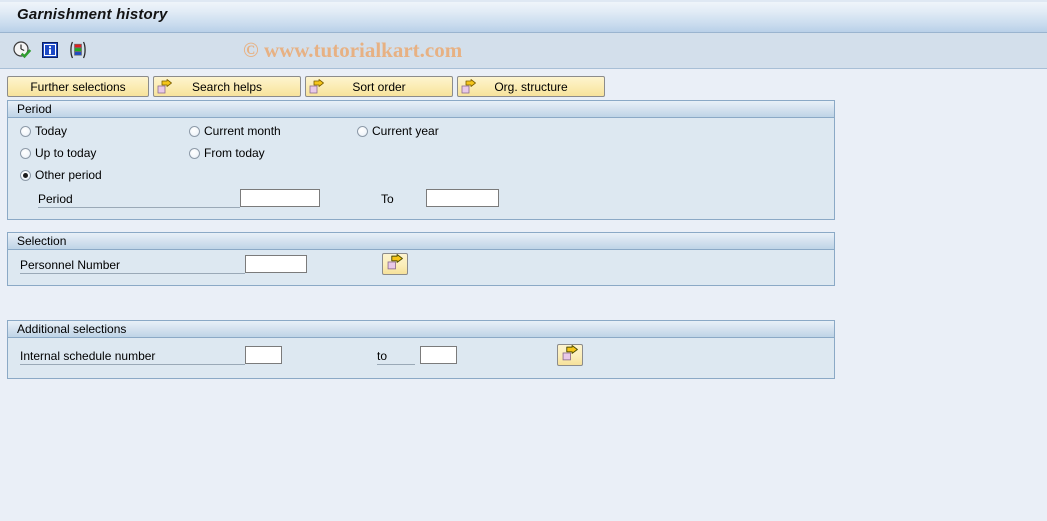 The height and width of the screenshot is (521, 1047). I want to click on page-title: Garnishment history, so click(92, 14).